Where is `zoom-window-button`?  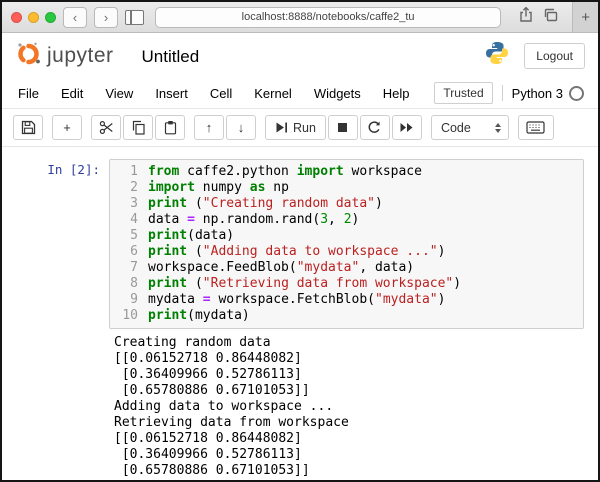 zoom-window-button is located at coordinates (50, 17).